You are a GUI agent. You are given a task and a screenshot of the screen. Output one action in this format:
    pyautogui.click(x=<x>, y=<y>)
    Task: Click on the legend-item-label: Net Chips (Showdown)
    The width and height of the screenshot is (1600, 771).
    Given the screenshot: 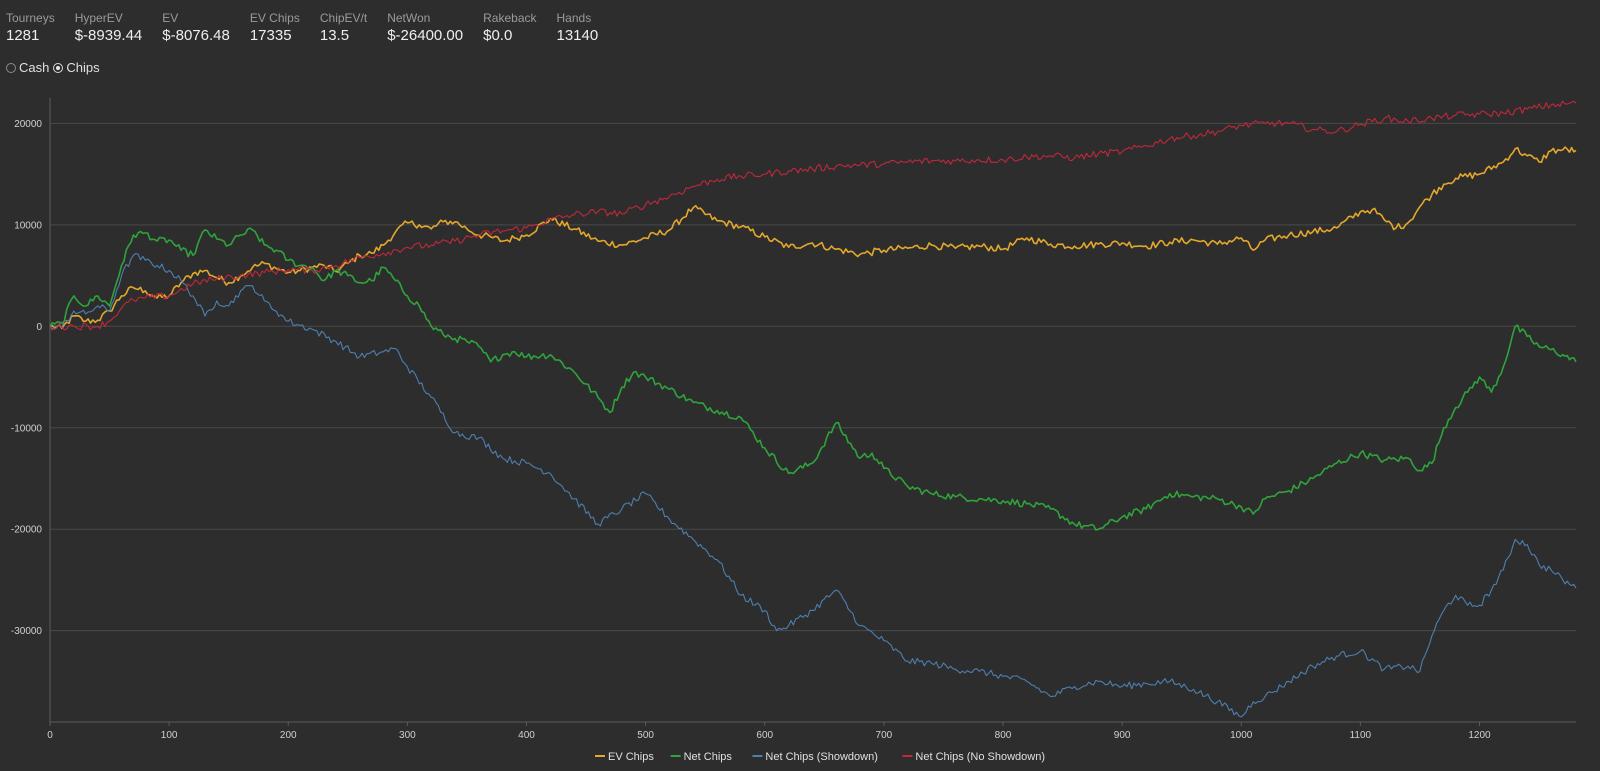 What is the action you would take?
    pyautogui.click(x=821, y=757)
    